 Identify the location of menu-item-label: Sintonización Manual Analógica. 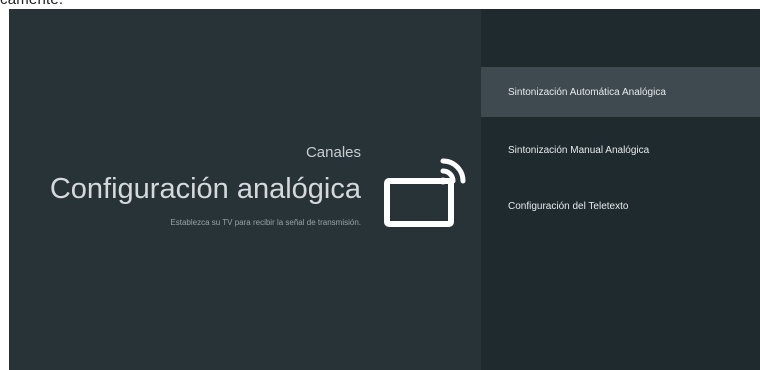
(579, 150).